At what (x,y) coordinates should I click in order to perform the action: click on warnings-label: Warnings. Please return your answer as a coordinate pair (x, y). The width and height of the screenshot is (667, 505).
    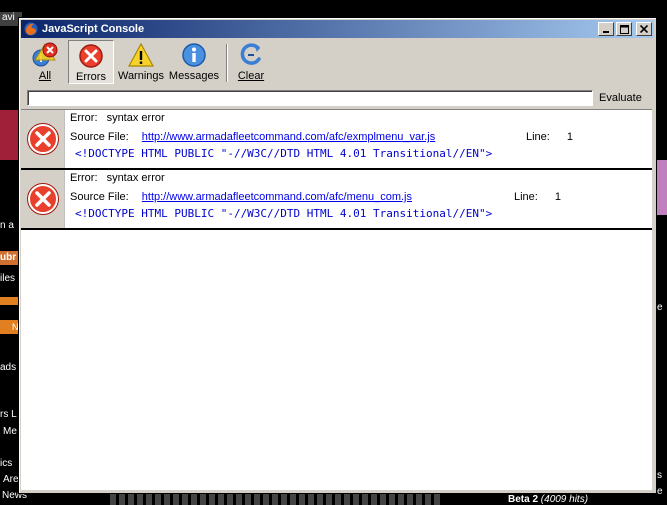
    Looking at the image, I should click on (141, 76).